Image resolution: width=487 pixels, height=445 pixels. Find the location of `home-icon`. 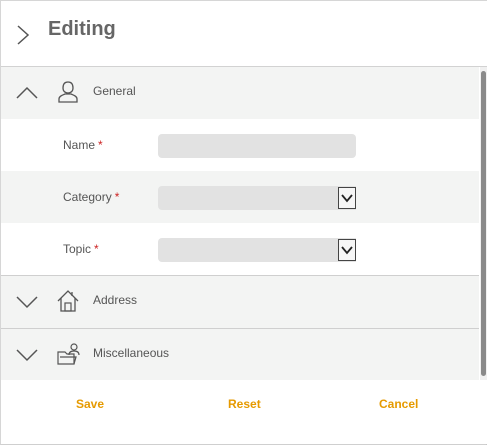

home-icon is located at coordinates (68, 301).